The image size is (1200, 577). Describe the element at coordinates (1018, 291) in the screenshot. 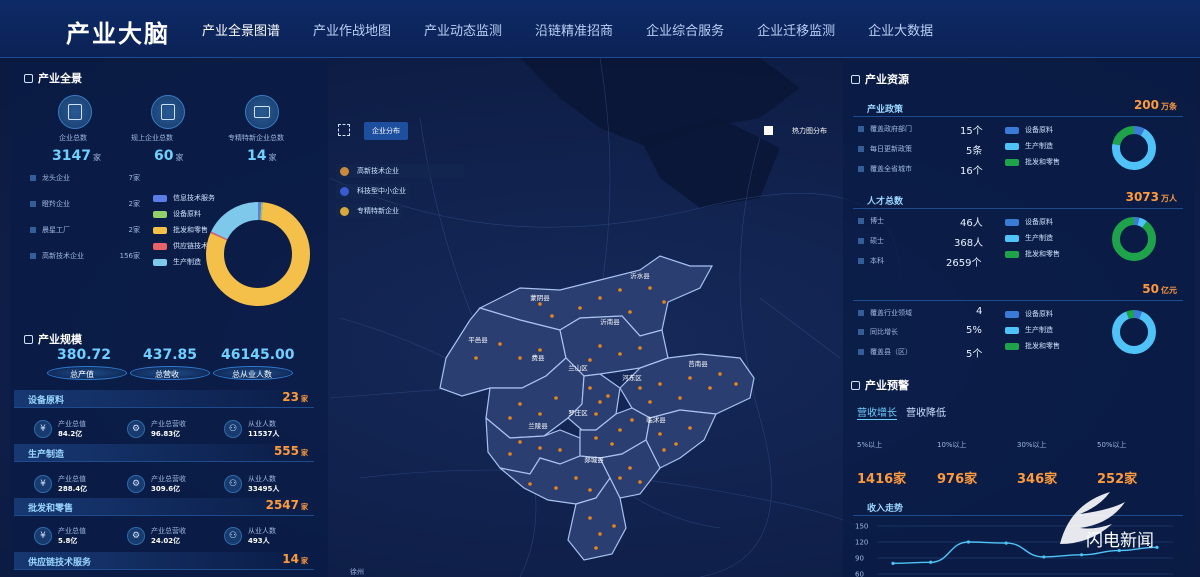

I see `fund-header: 50 亿元` at that location.